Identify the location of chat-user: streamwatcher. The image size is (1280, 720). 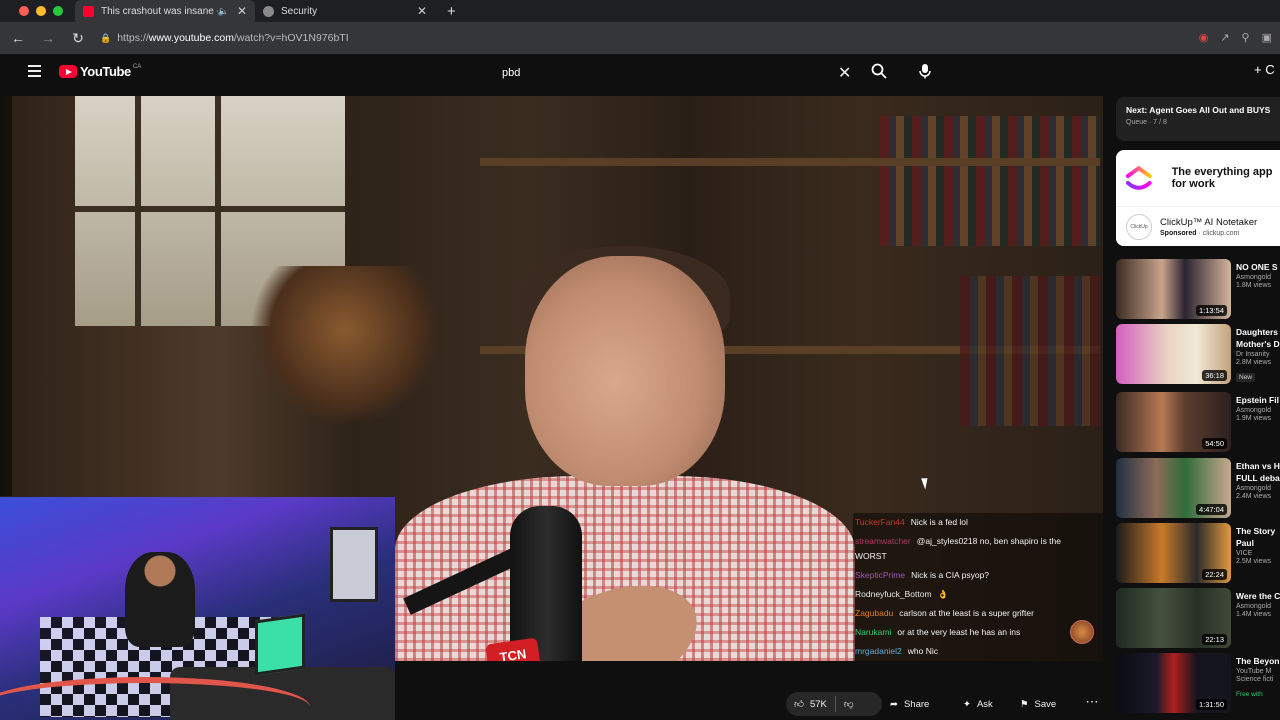
(883, 541).